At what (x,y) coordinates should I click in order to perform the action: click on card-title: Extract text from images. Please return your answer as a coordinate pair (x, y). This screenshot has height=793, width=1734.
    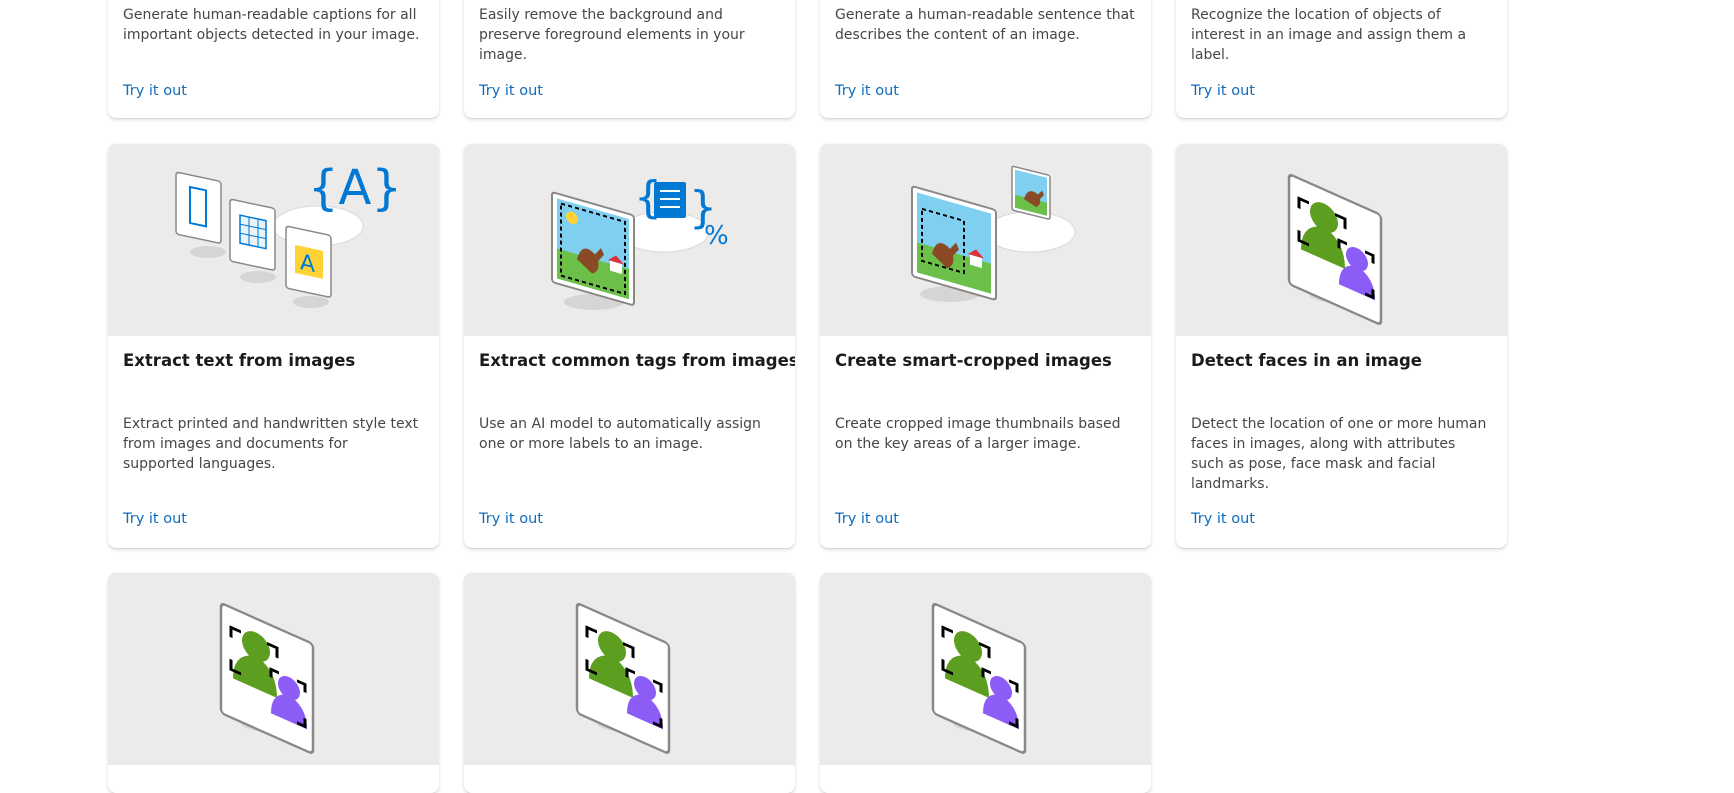
    Looking at the image, I should click on (239, 360).